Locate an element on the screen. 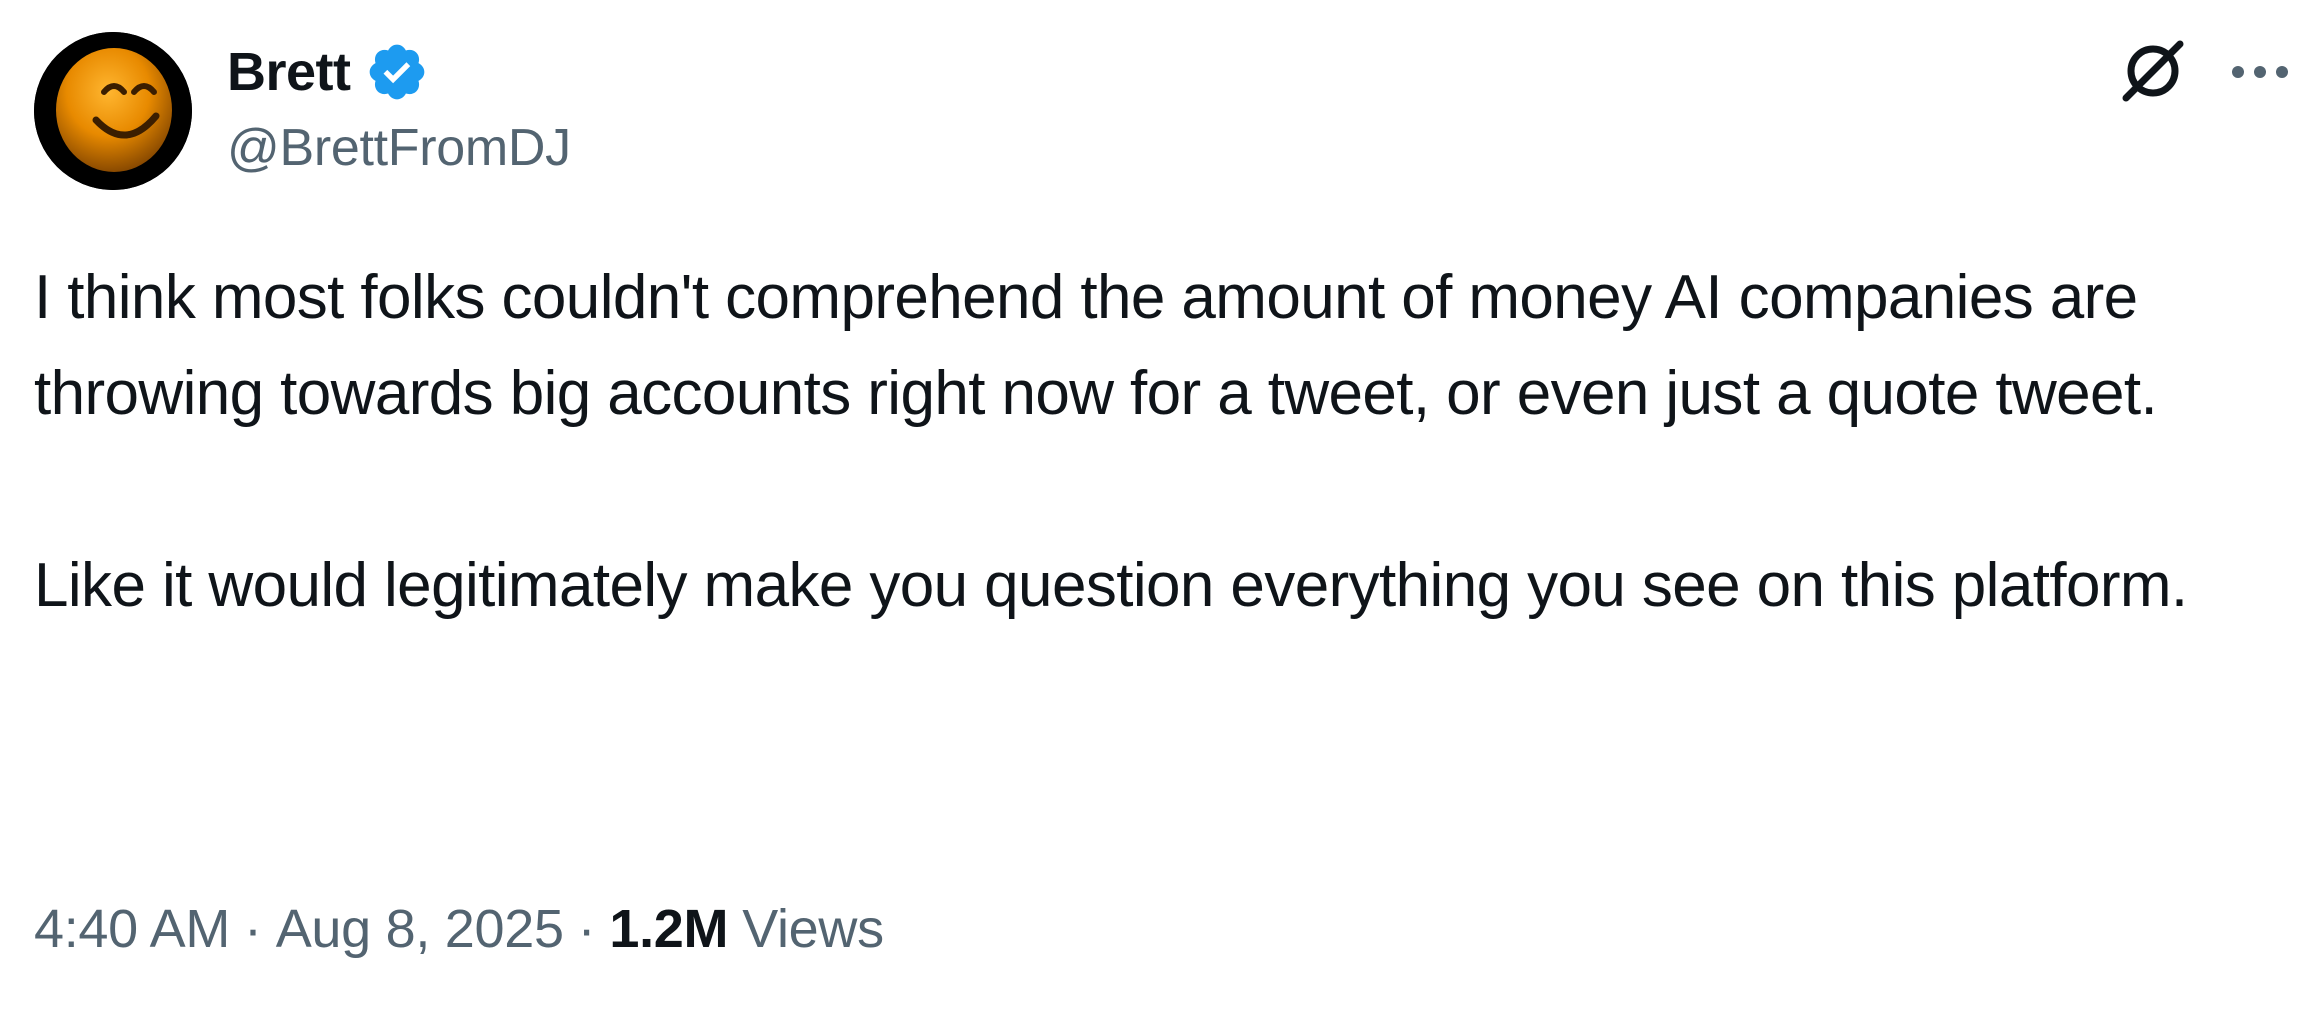  views-count: 1.2M is located at coordinates (669, 929).